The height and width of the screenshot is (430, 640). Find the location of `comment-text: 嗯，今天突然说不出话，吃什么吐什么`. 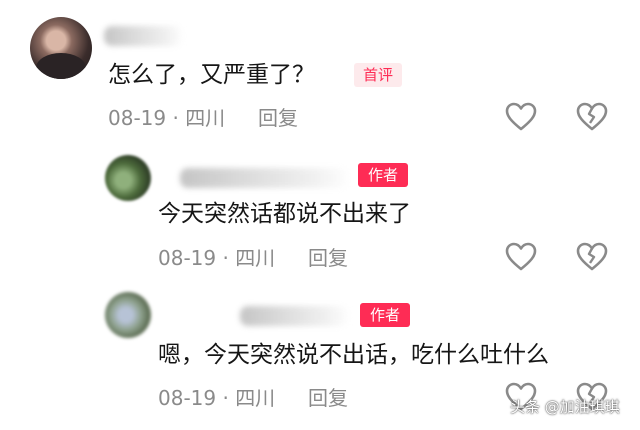

comment-text: 嗯，今天突然说不出话，吃什么吐什么 is located at coordinates (353, 355).